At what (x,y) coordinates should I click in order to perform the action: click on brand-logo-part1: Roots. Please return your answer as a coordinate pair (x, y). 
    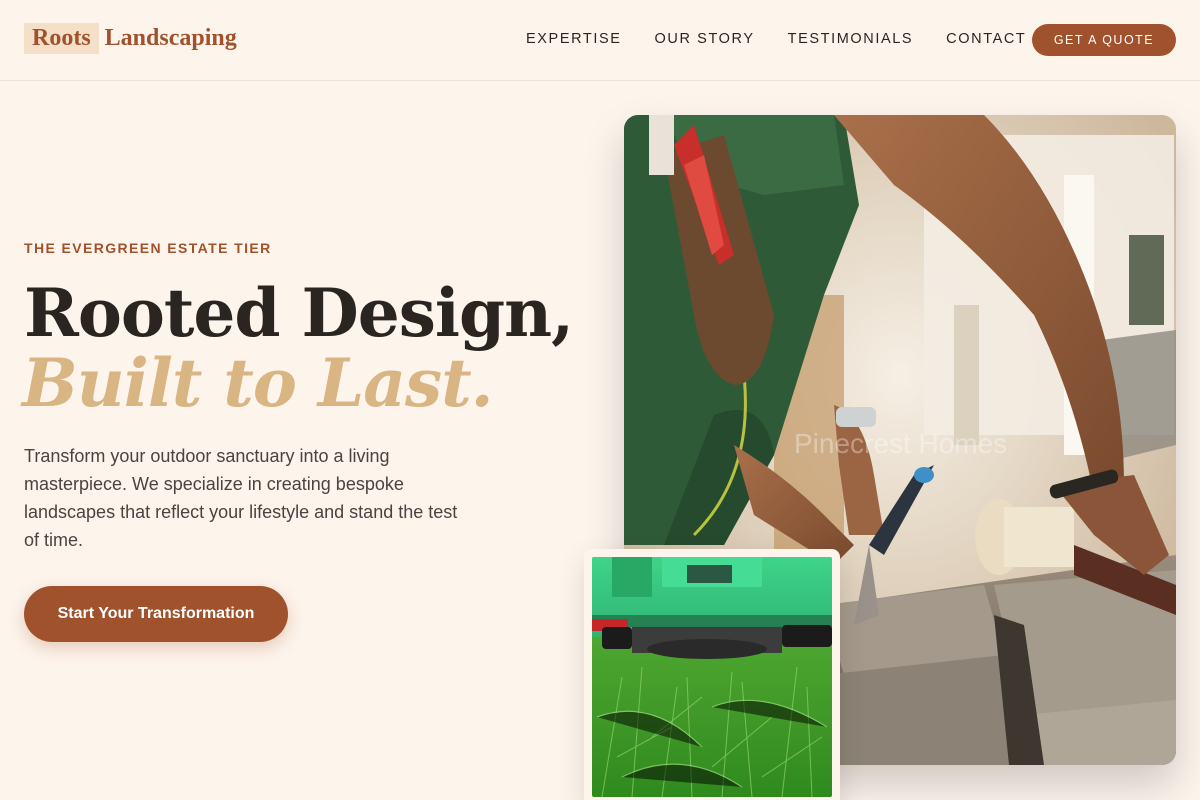
    Looking at the image, I should click on (61, 38).